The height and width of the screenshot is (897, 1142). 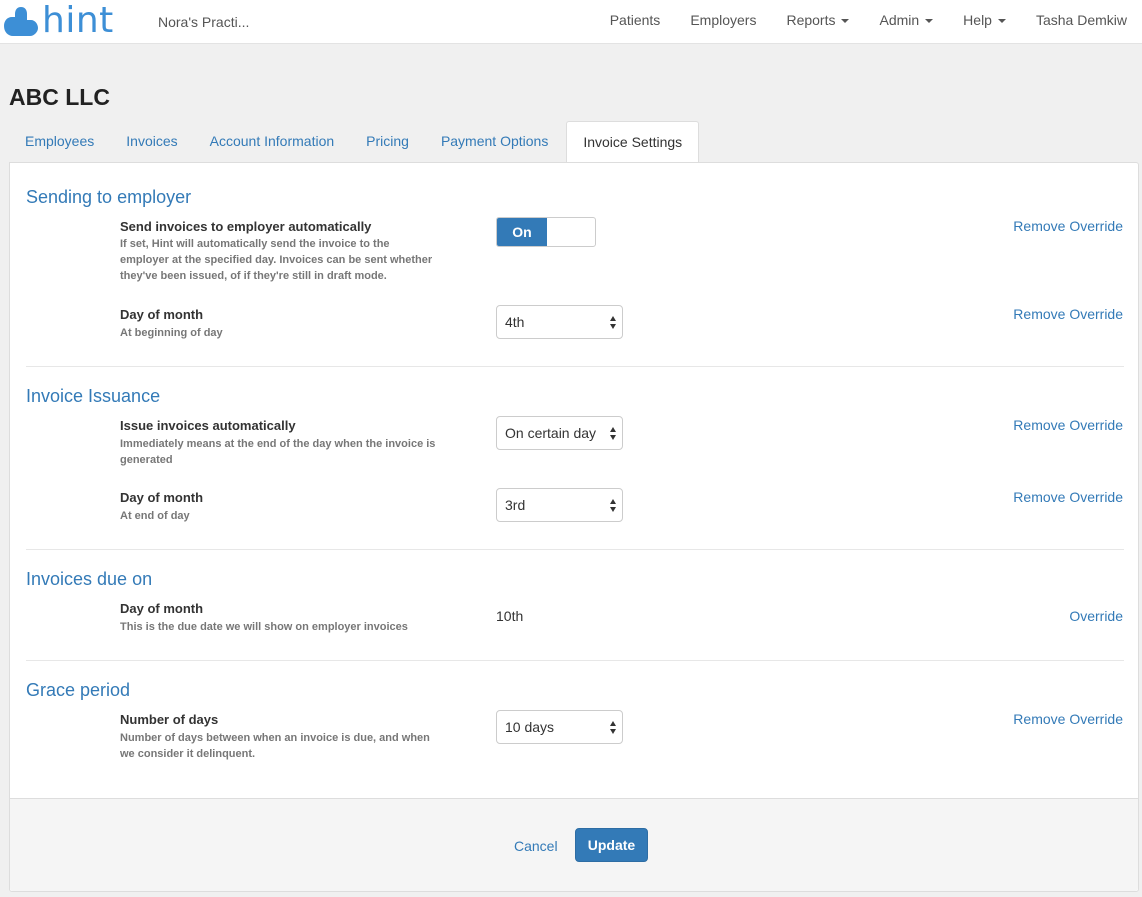 I want to click on issue-day-select: 3rd, so click(x=559, y=505).